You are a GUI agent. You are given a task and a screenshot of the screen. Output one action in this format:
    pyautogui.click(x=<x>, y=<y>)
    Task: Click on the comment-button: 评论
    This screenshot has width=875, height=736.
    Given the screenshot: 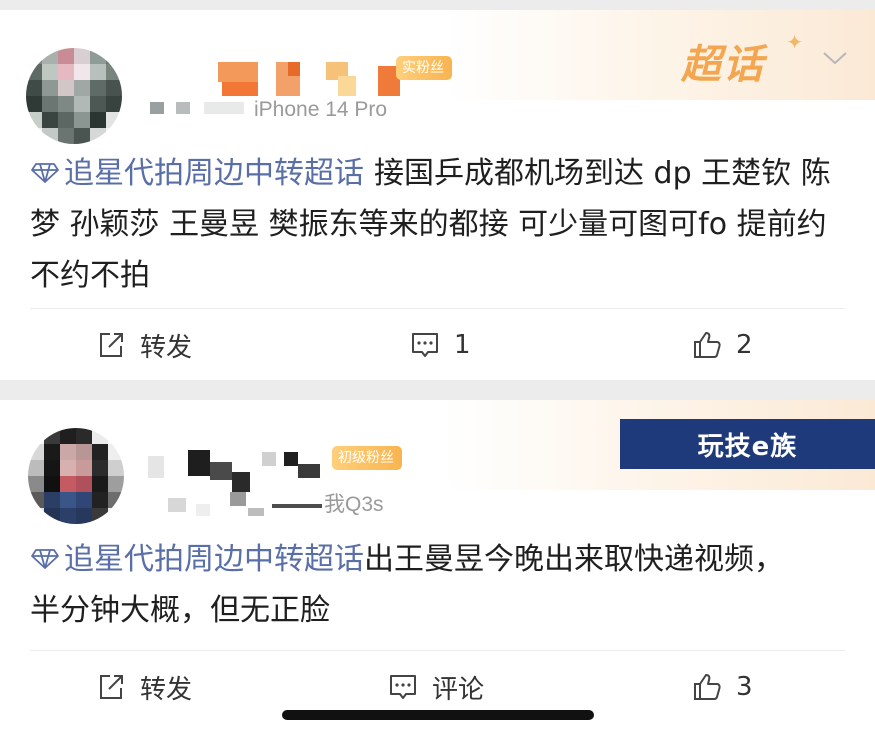 What is the action you would take?
    pyautogui.click(x=436, y=687)
    